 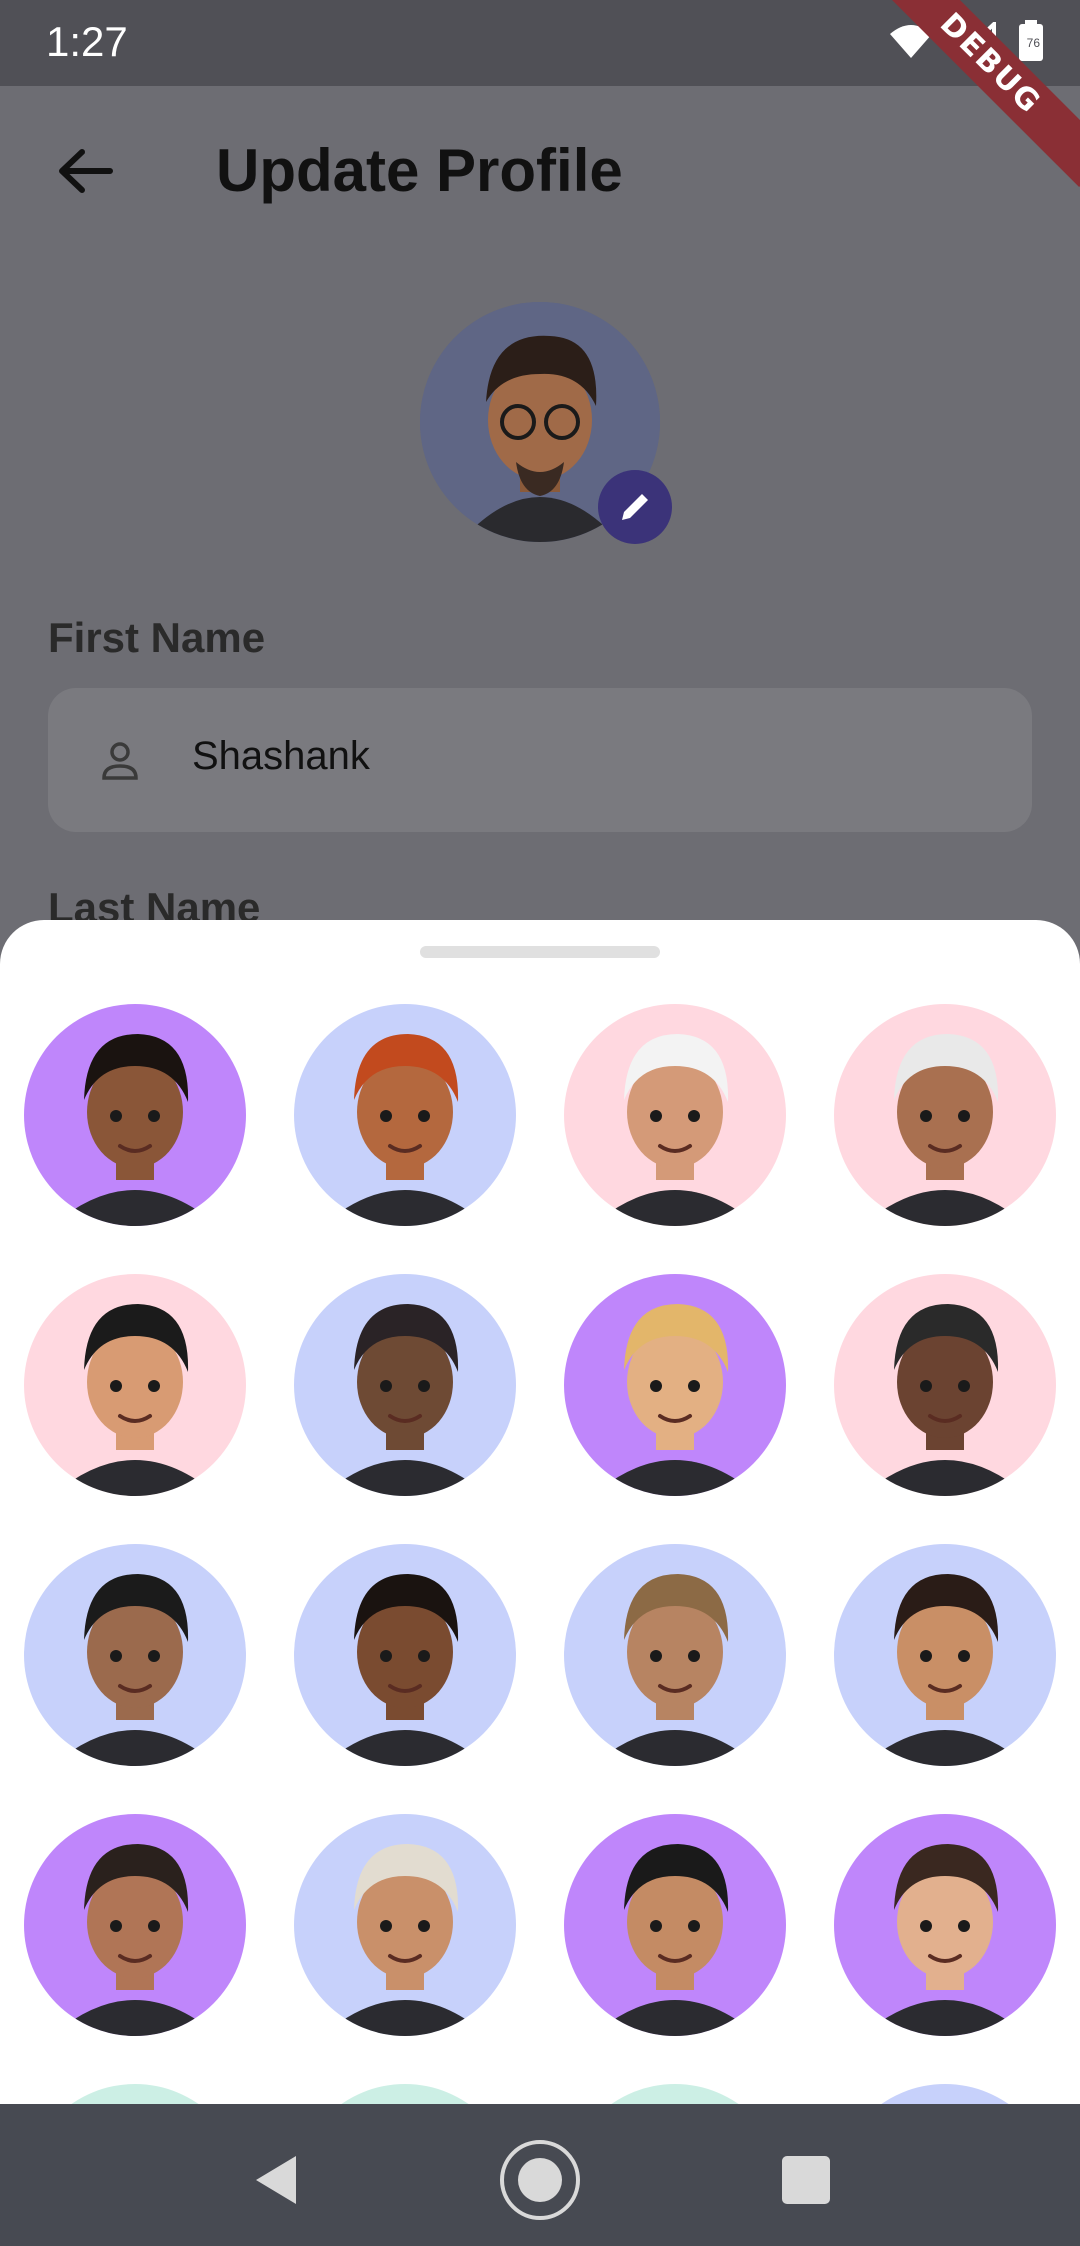 What do you see at coordinates (120, 761) in the screenshot?
I see `person-icon` at bounding box center [120, 761].